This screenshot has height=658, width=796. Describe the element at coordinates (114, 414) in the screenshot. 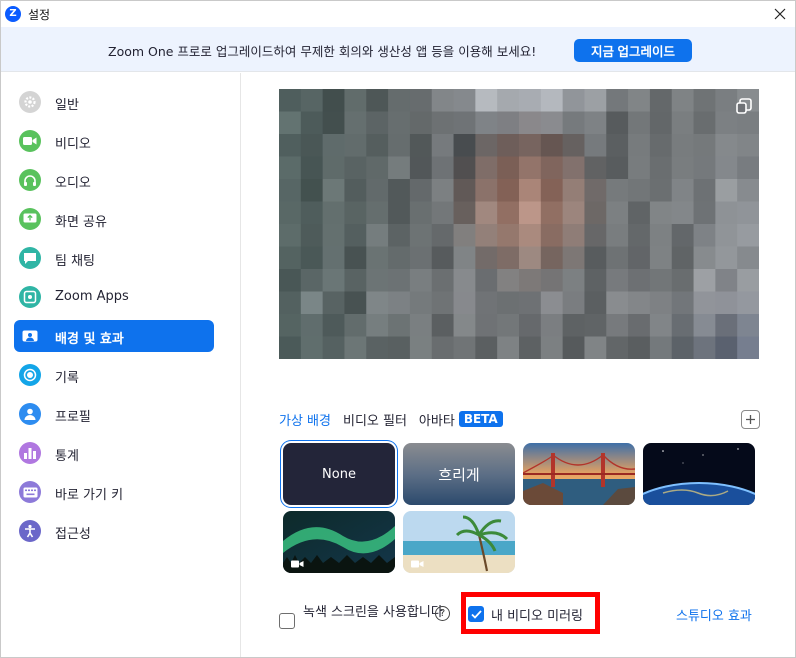

I see `sidebar-item-profile: 프로필` at that location.